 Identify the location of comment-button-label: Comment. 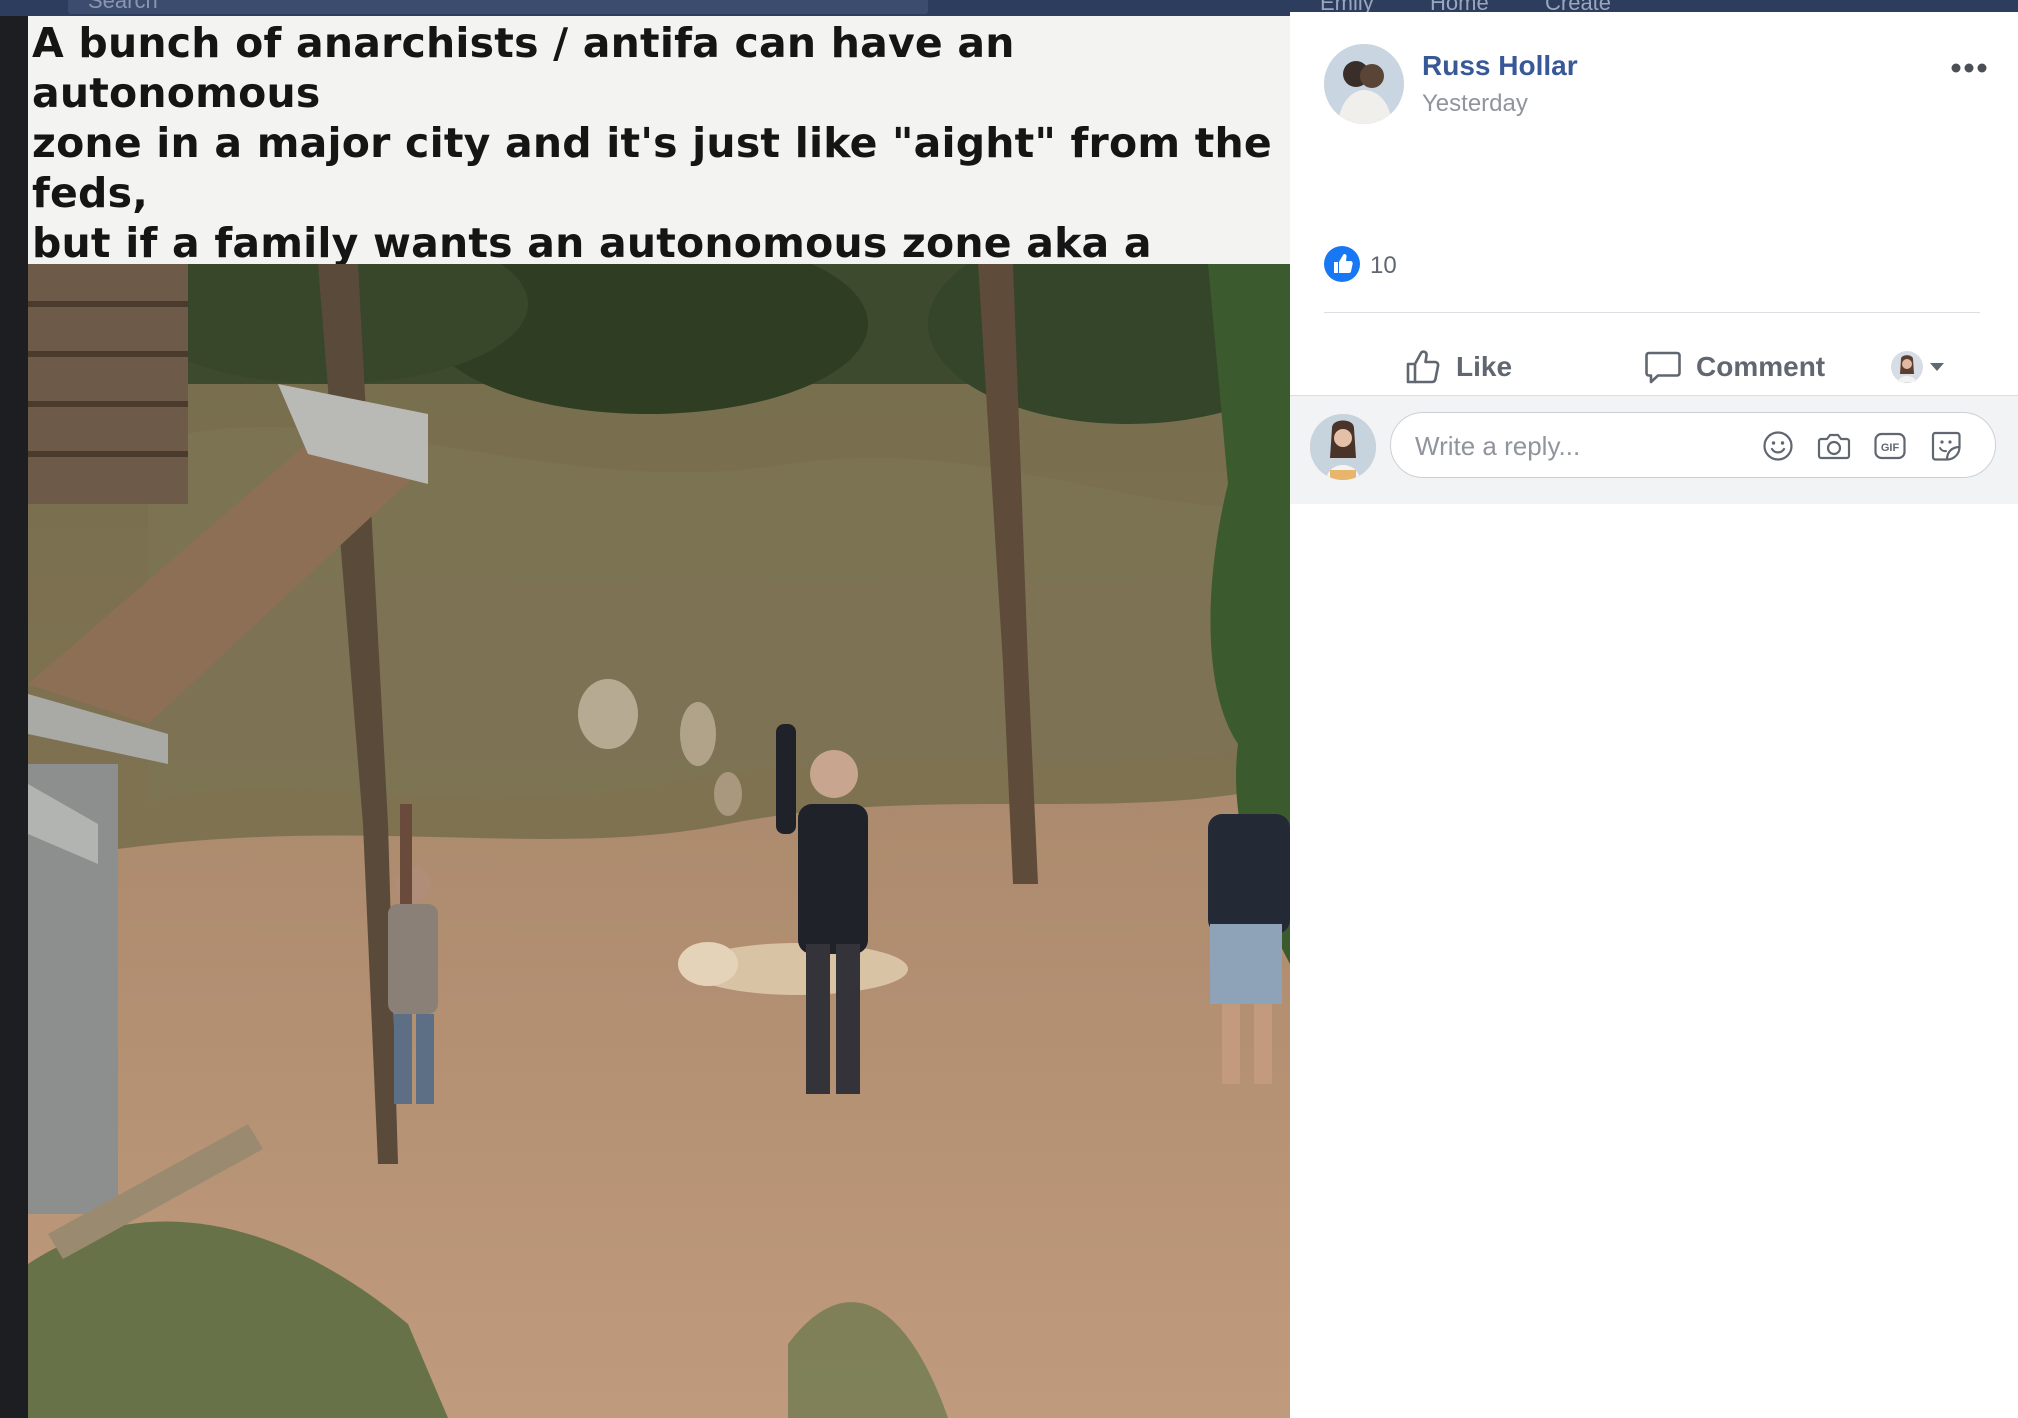
(1761, 366).